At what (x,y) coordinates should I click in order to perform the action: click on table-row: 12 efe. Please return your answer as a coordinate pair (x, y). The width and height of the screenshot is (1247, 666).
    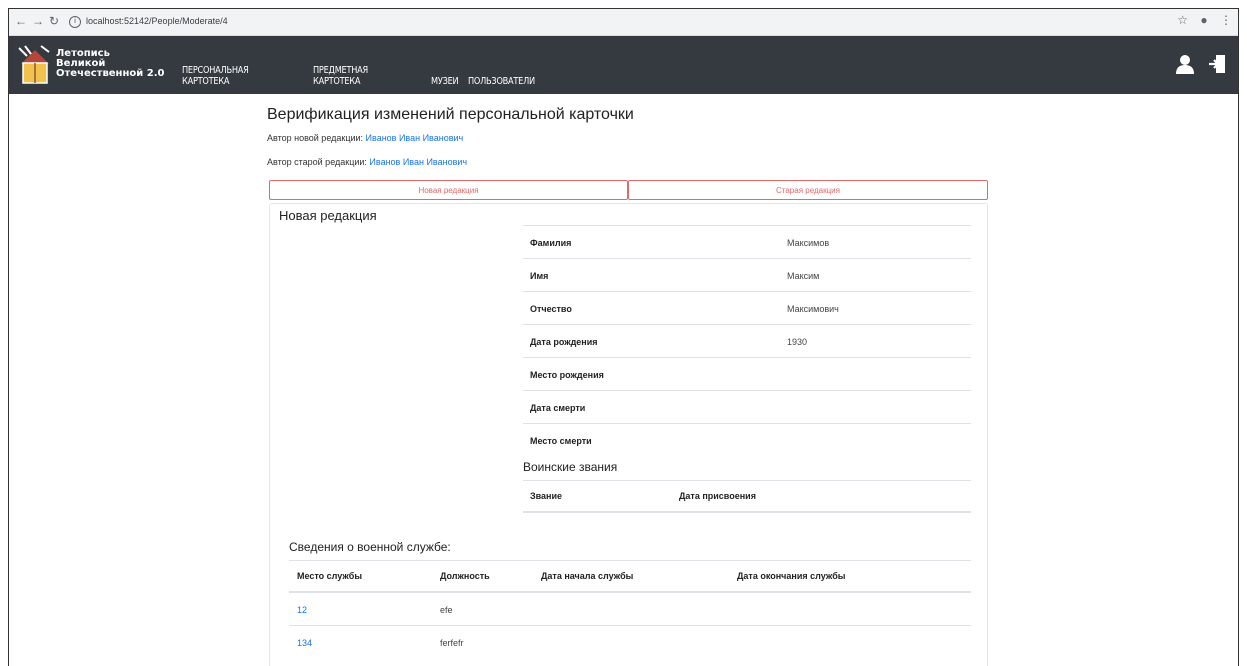
    Looking at the image, I should click on (630, 609).